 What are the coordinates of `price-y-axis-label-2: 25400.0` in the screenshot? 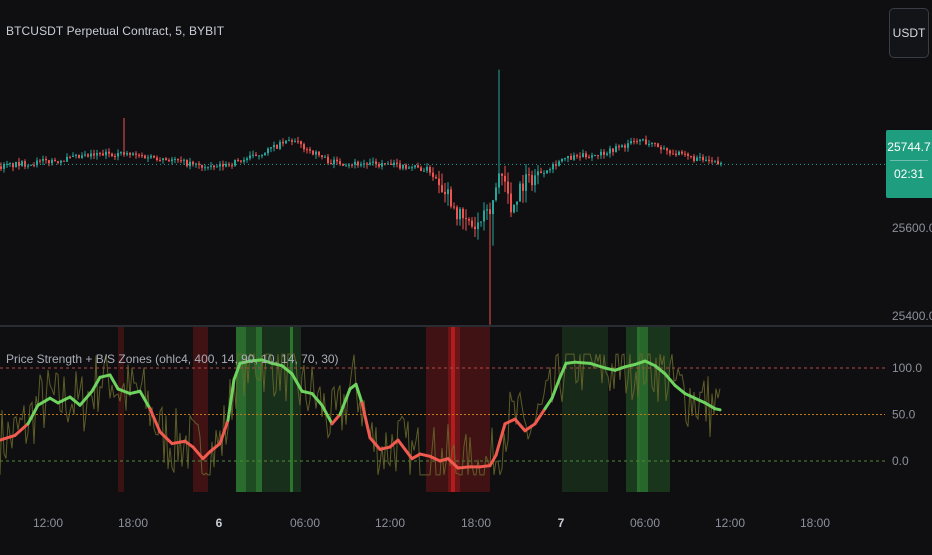 It's located at (912, 316).